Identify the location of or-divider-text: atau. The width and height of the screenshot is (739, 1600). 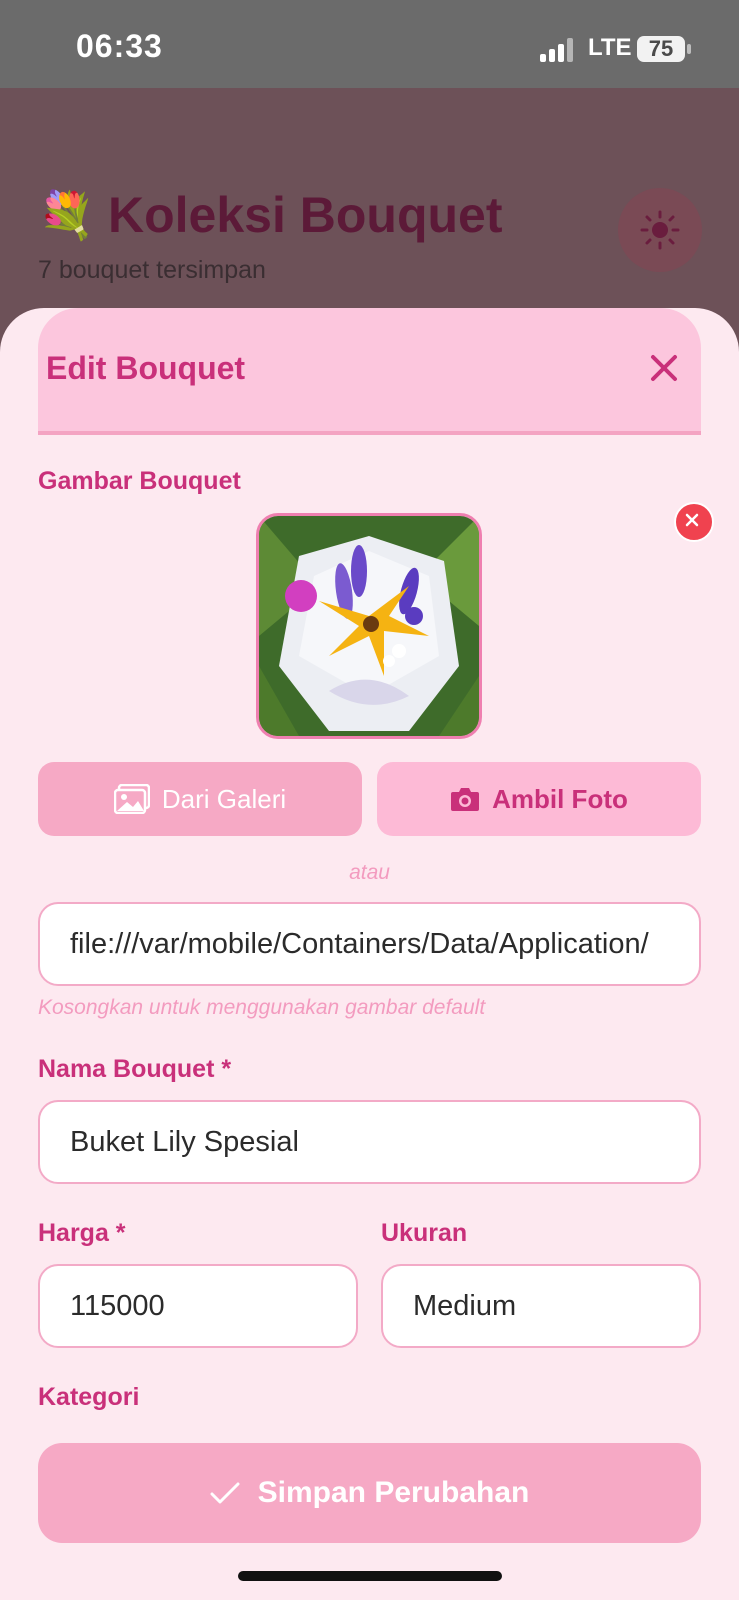
(369, 872).